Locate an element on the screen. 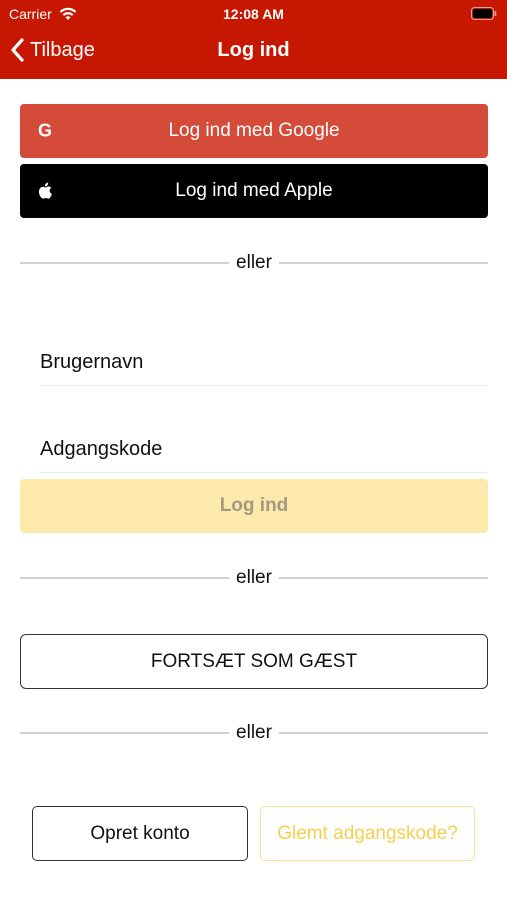 Image resolution: width=507 pixels, height=900 pixels. google-login-button: G Log ind med Google is located at coordinates (254, 131).